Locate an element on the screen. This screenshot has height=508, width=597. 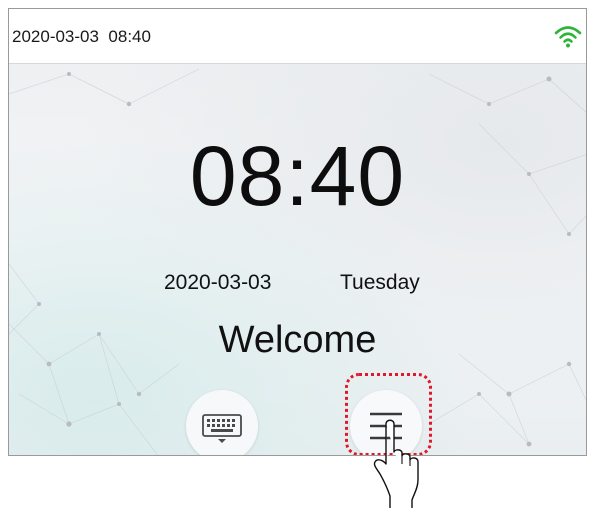
weekday-text: Tuesday is located at coordinates (380, 282).